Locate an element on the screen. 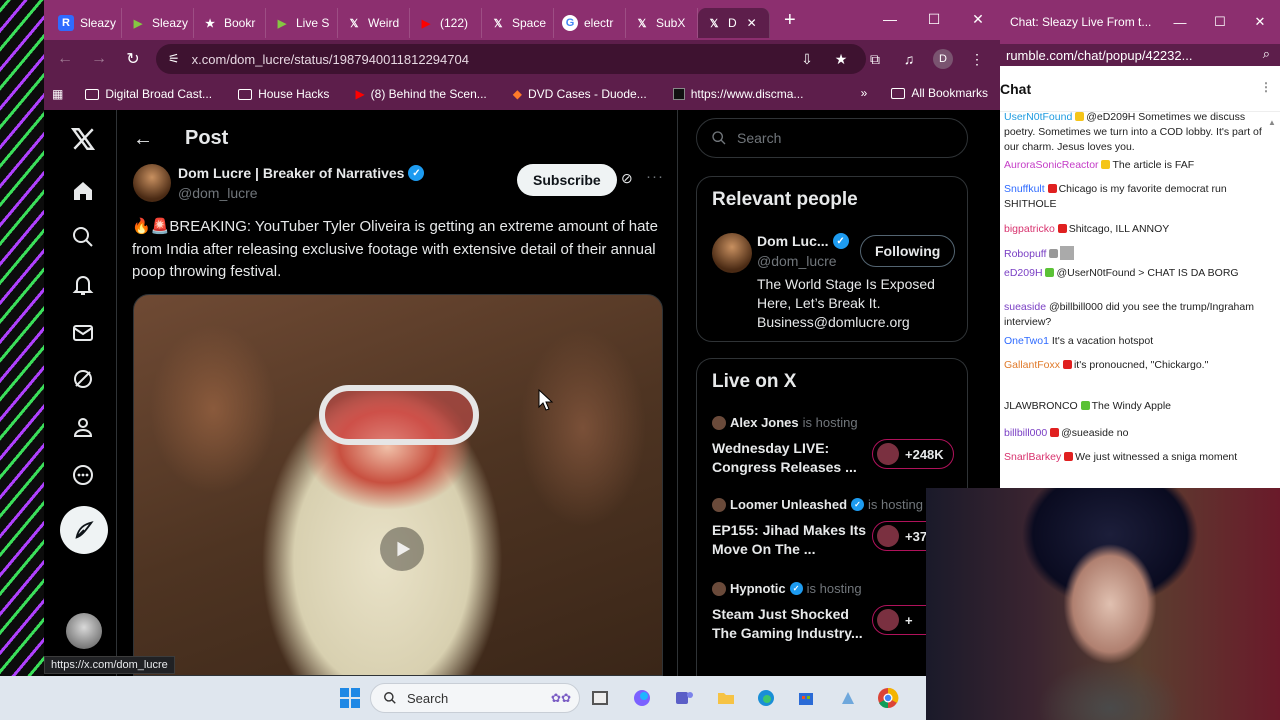 This screenshot has width=1280, height=720. install-icon: ⇩ is located at coordinates (807, 59).